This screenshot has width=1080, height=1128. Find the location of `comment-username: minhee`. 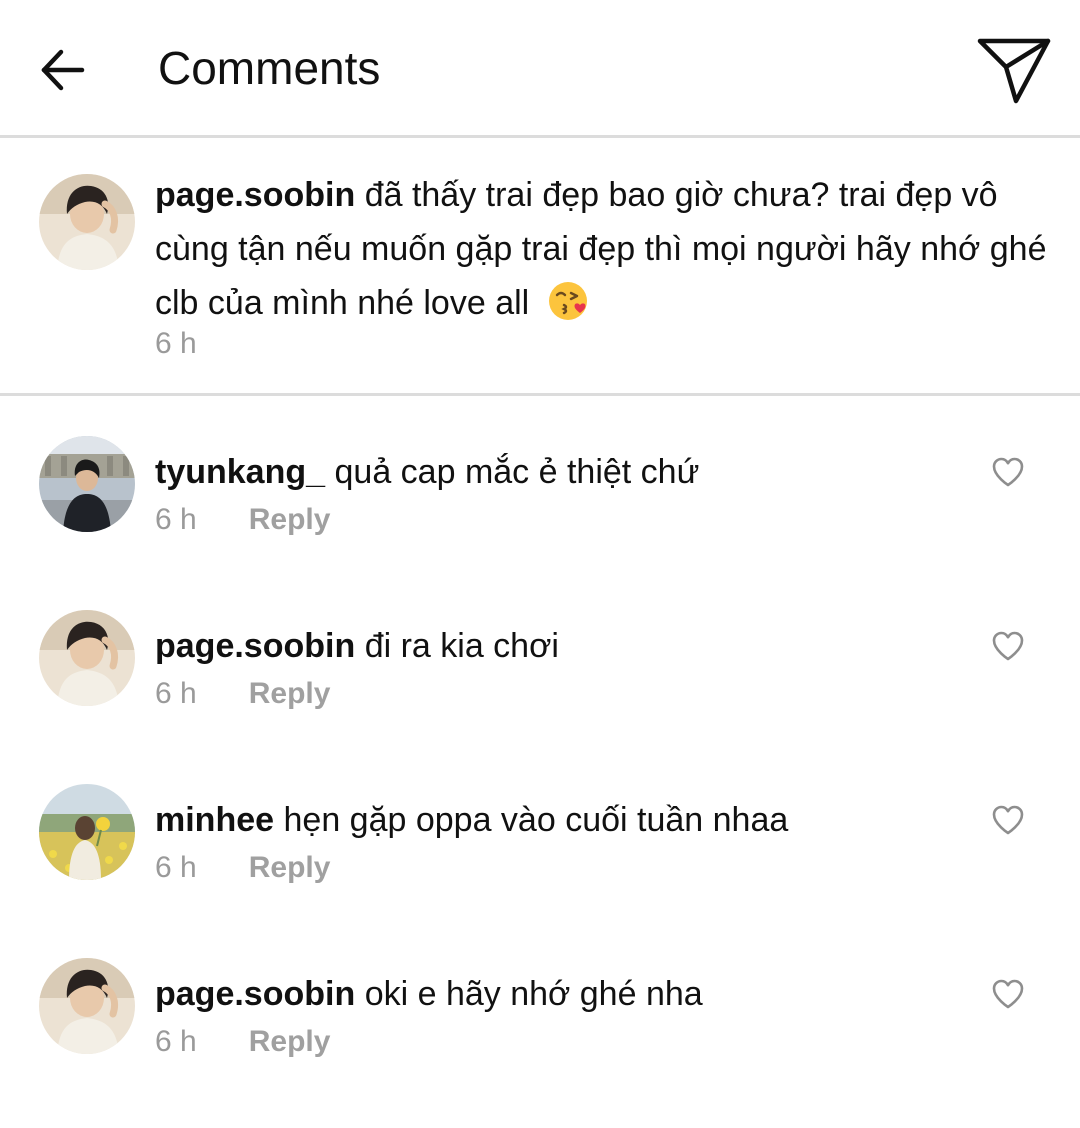

comment-username: minhee is located at coordinates (214, 820).